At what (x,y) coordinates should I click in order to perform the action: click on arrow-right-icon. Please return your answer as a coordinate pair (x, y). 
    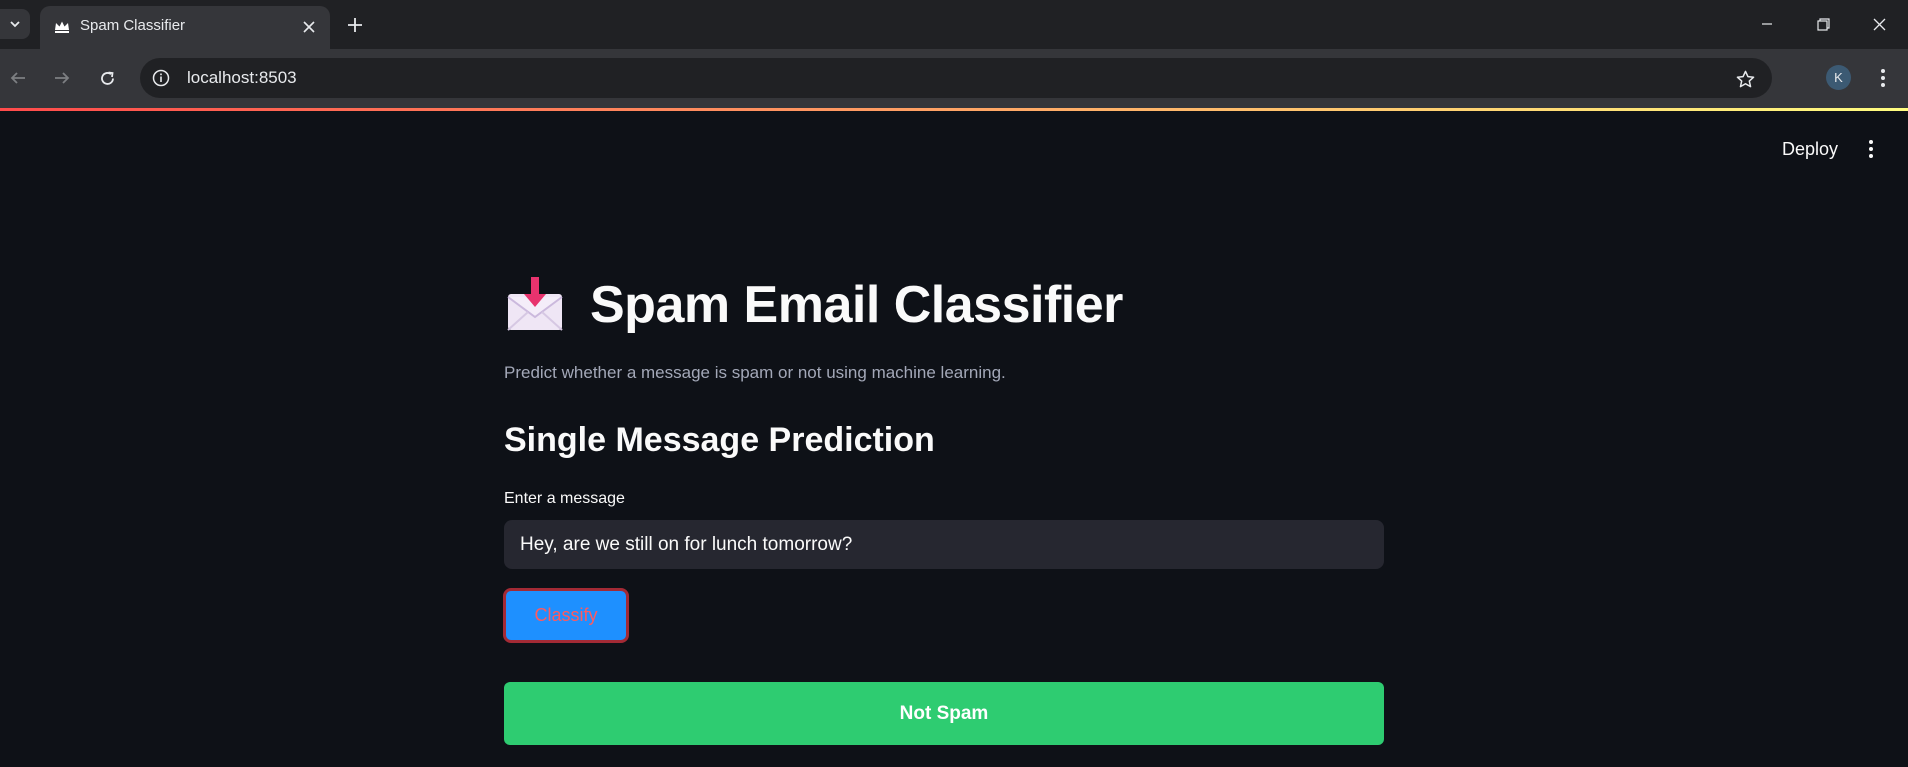
    Looking at the image, I should click on (62, 78).